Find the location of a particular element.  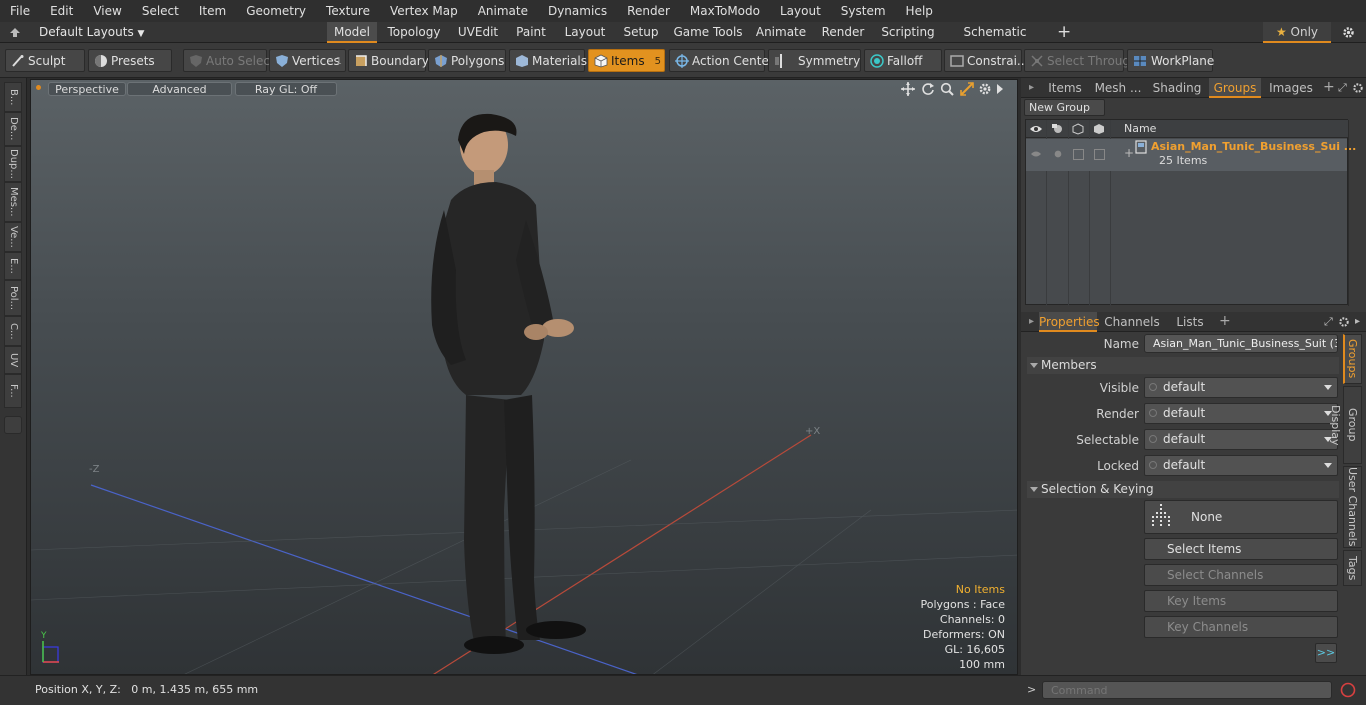

tab-shading: Shading is located at coordinates (1177, 88).